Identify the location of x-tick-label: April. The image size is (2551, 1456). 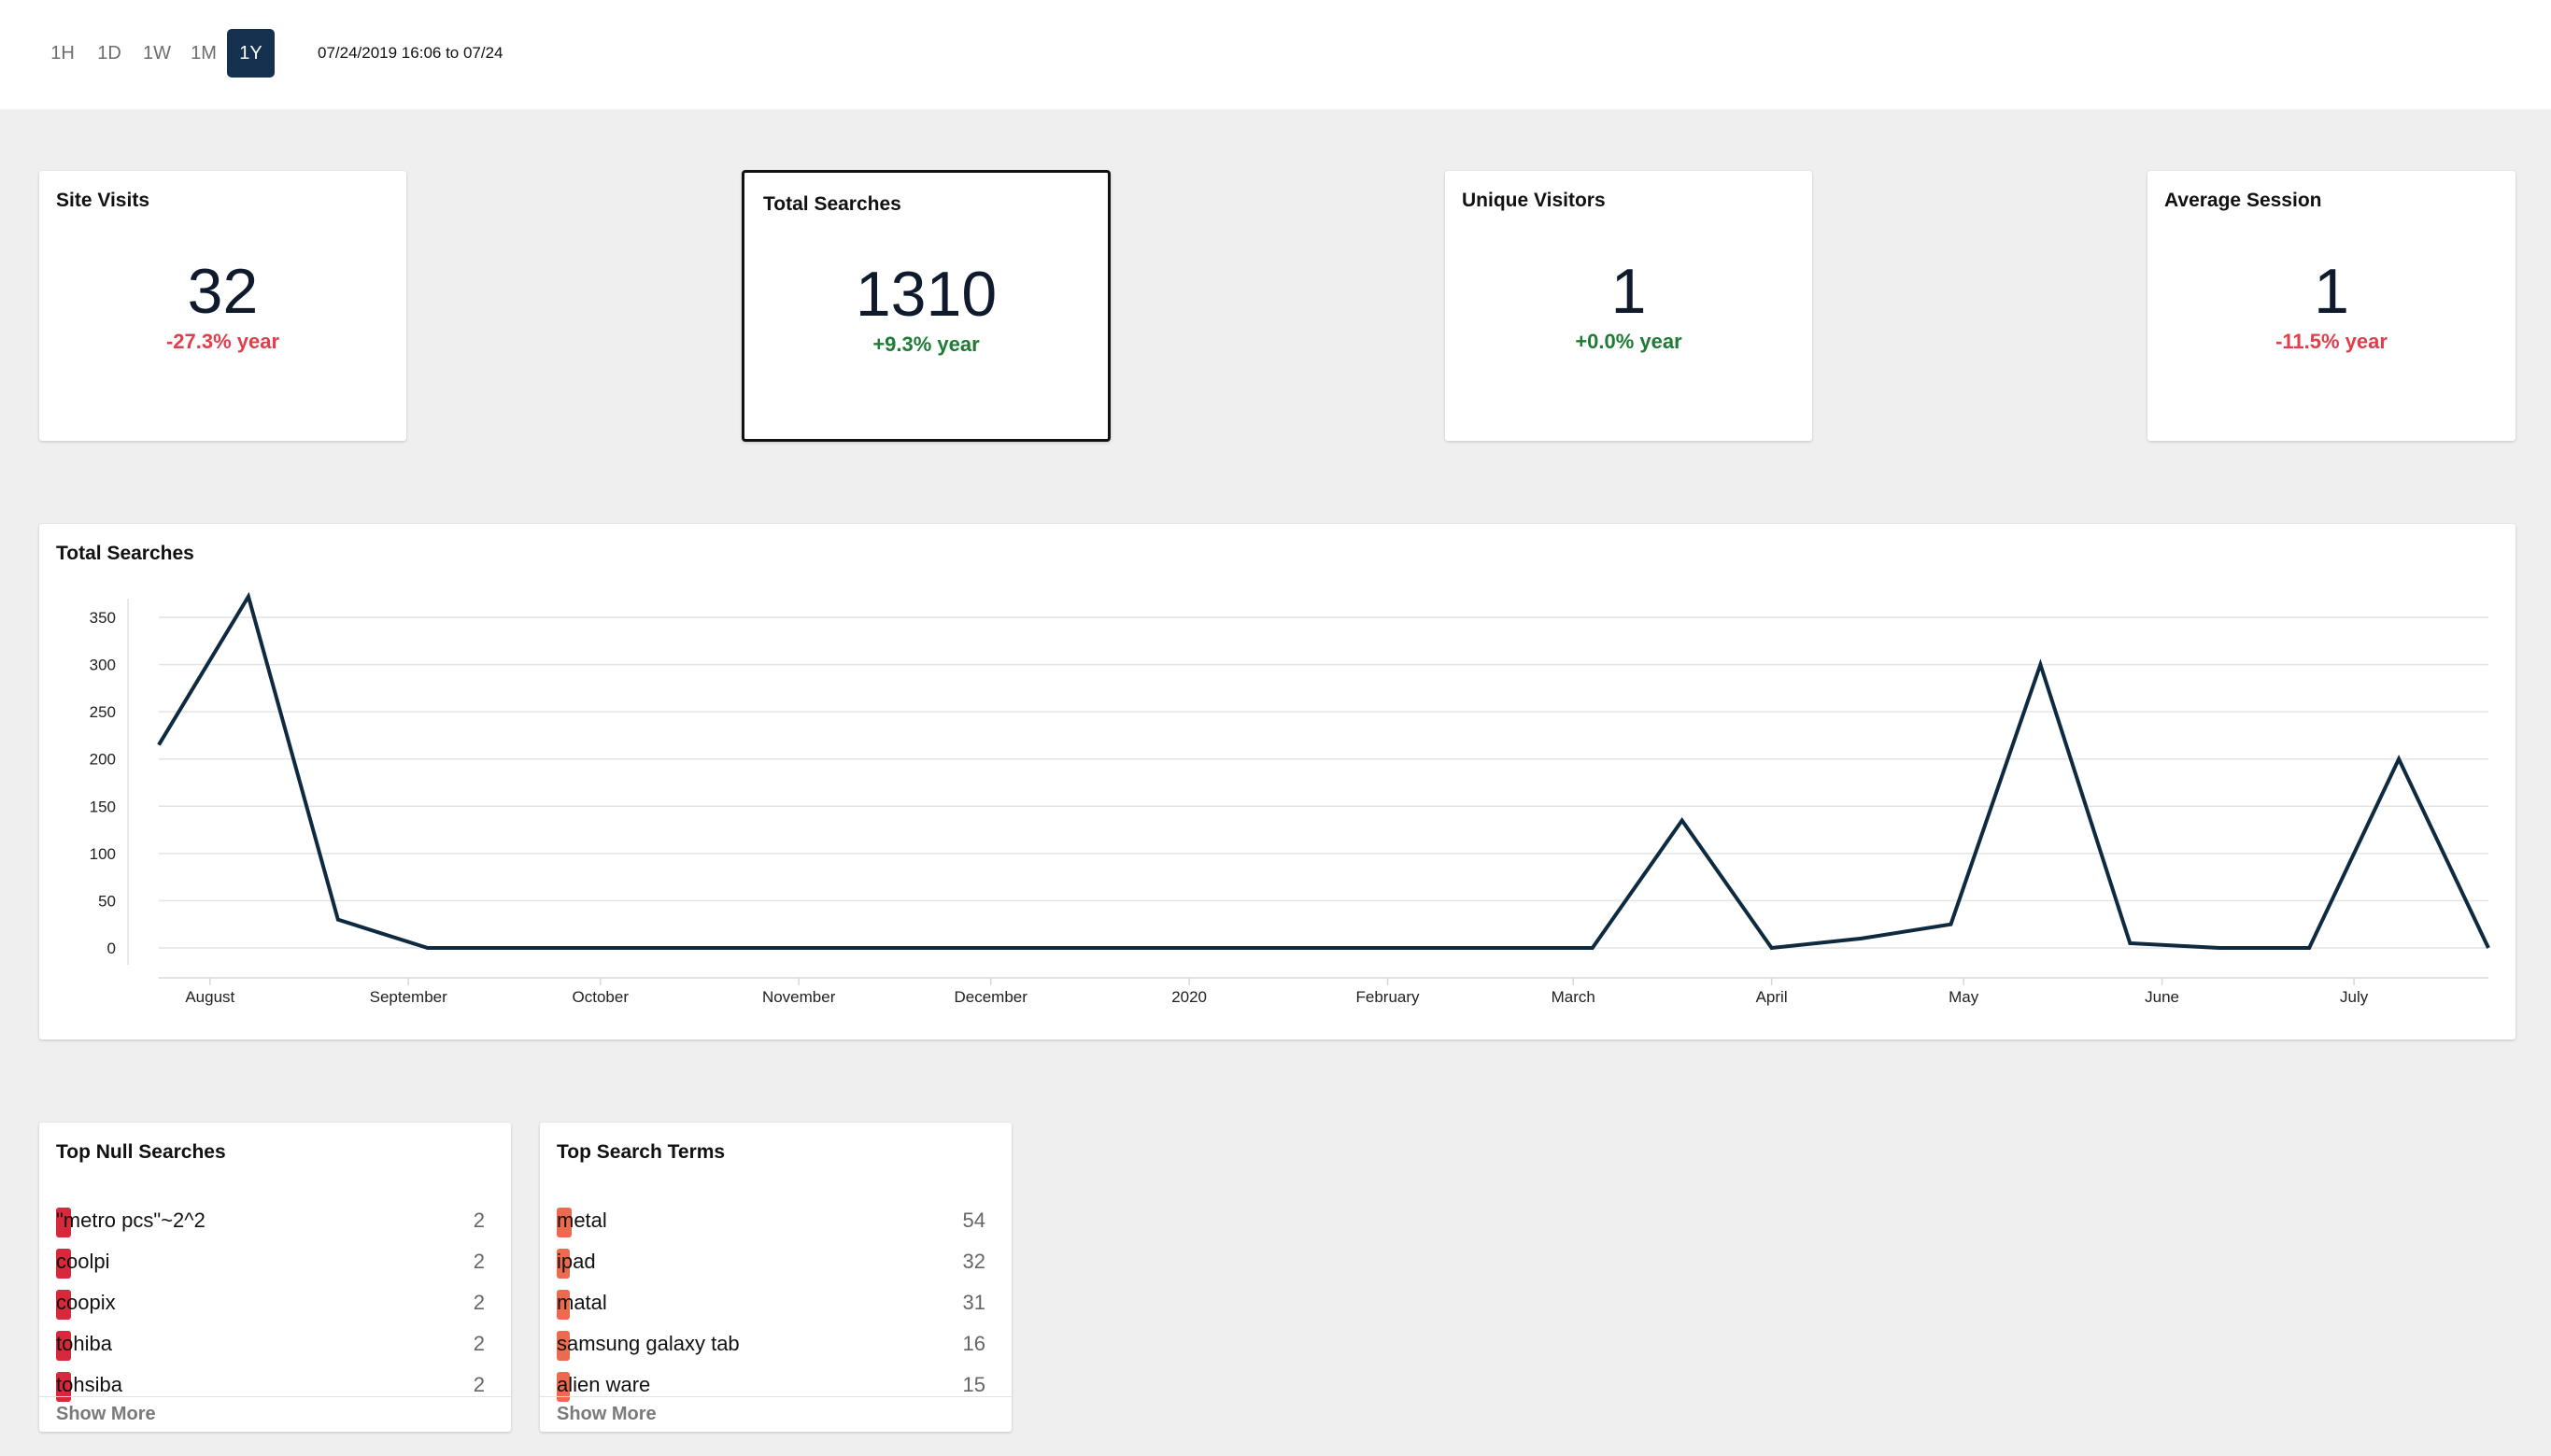
(1772, 997).